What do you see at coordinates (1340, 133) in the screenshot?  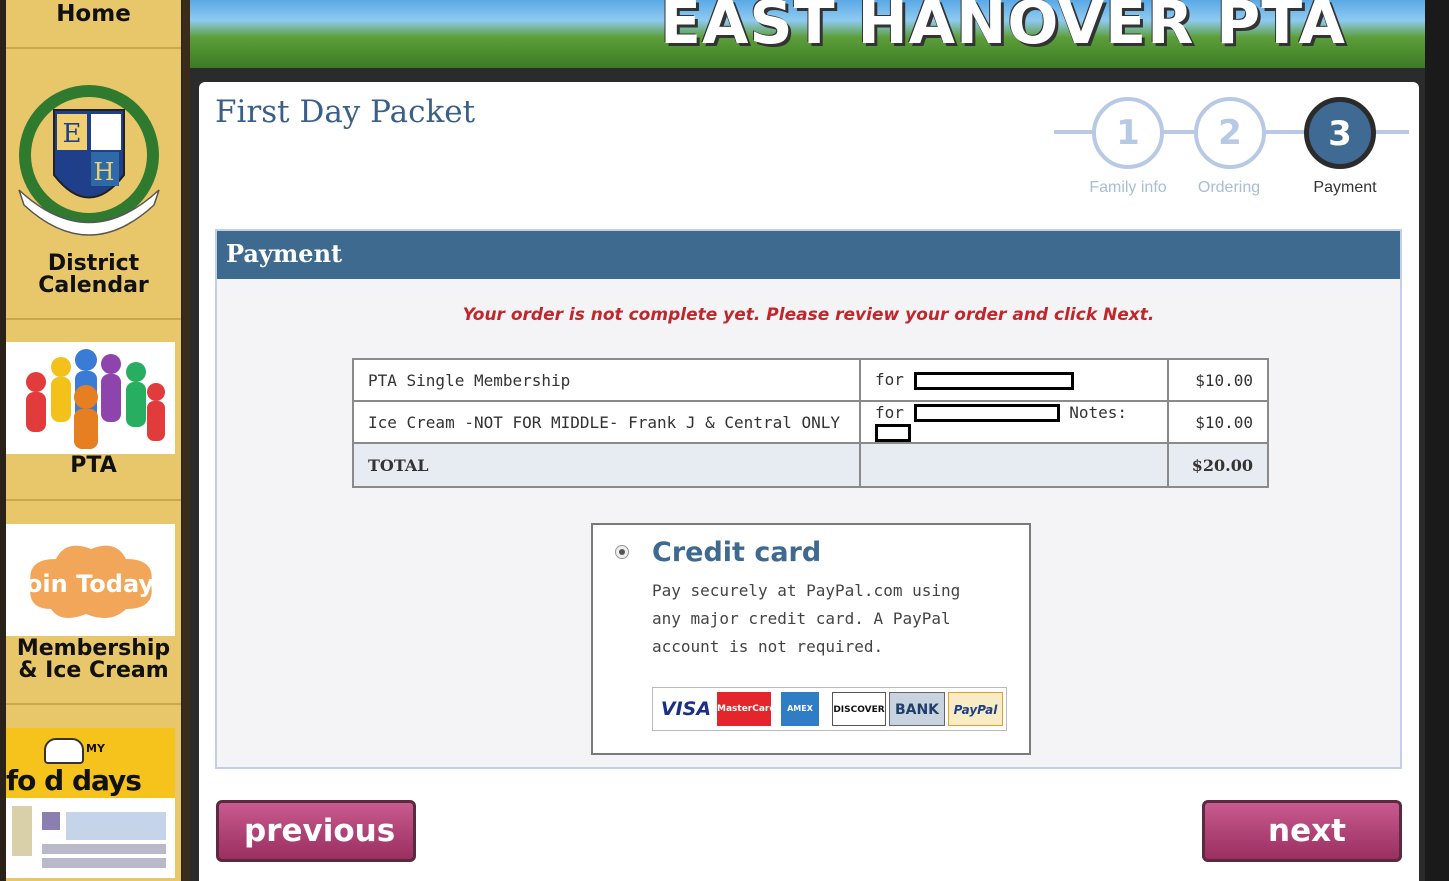 I see `step-3-circle: 3` at bounding box center [1340, 133].